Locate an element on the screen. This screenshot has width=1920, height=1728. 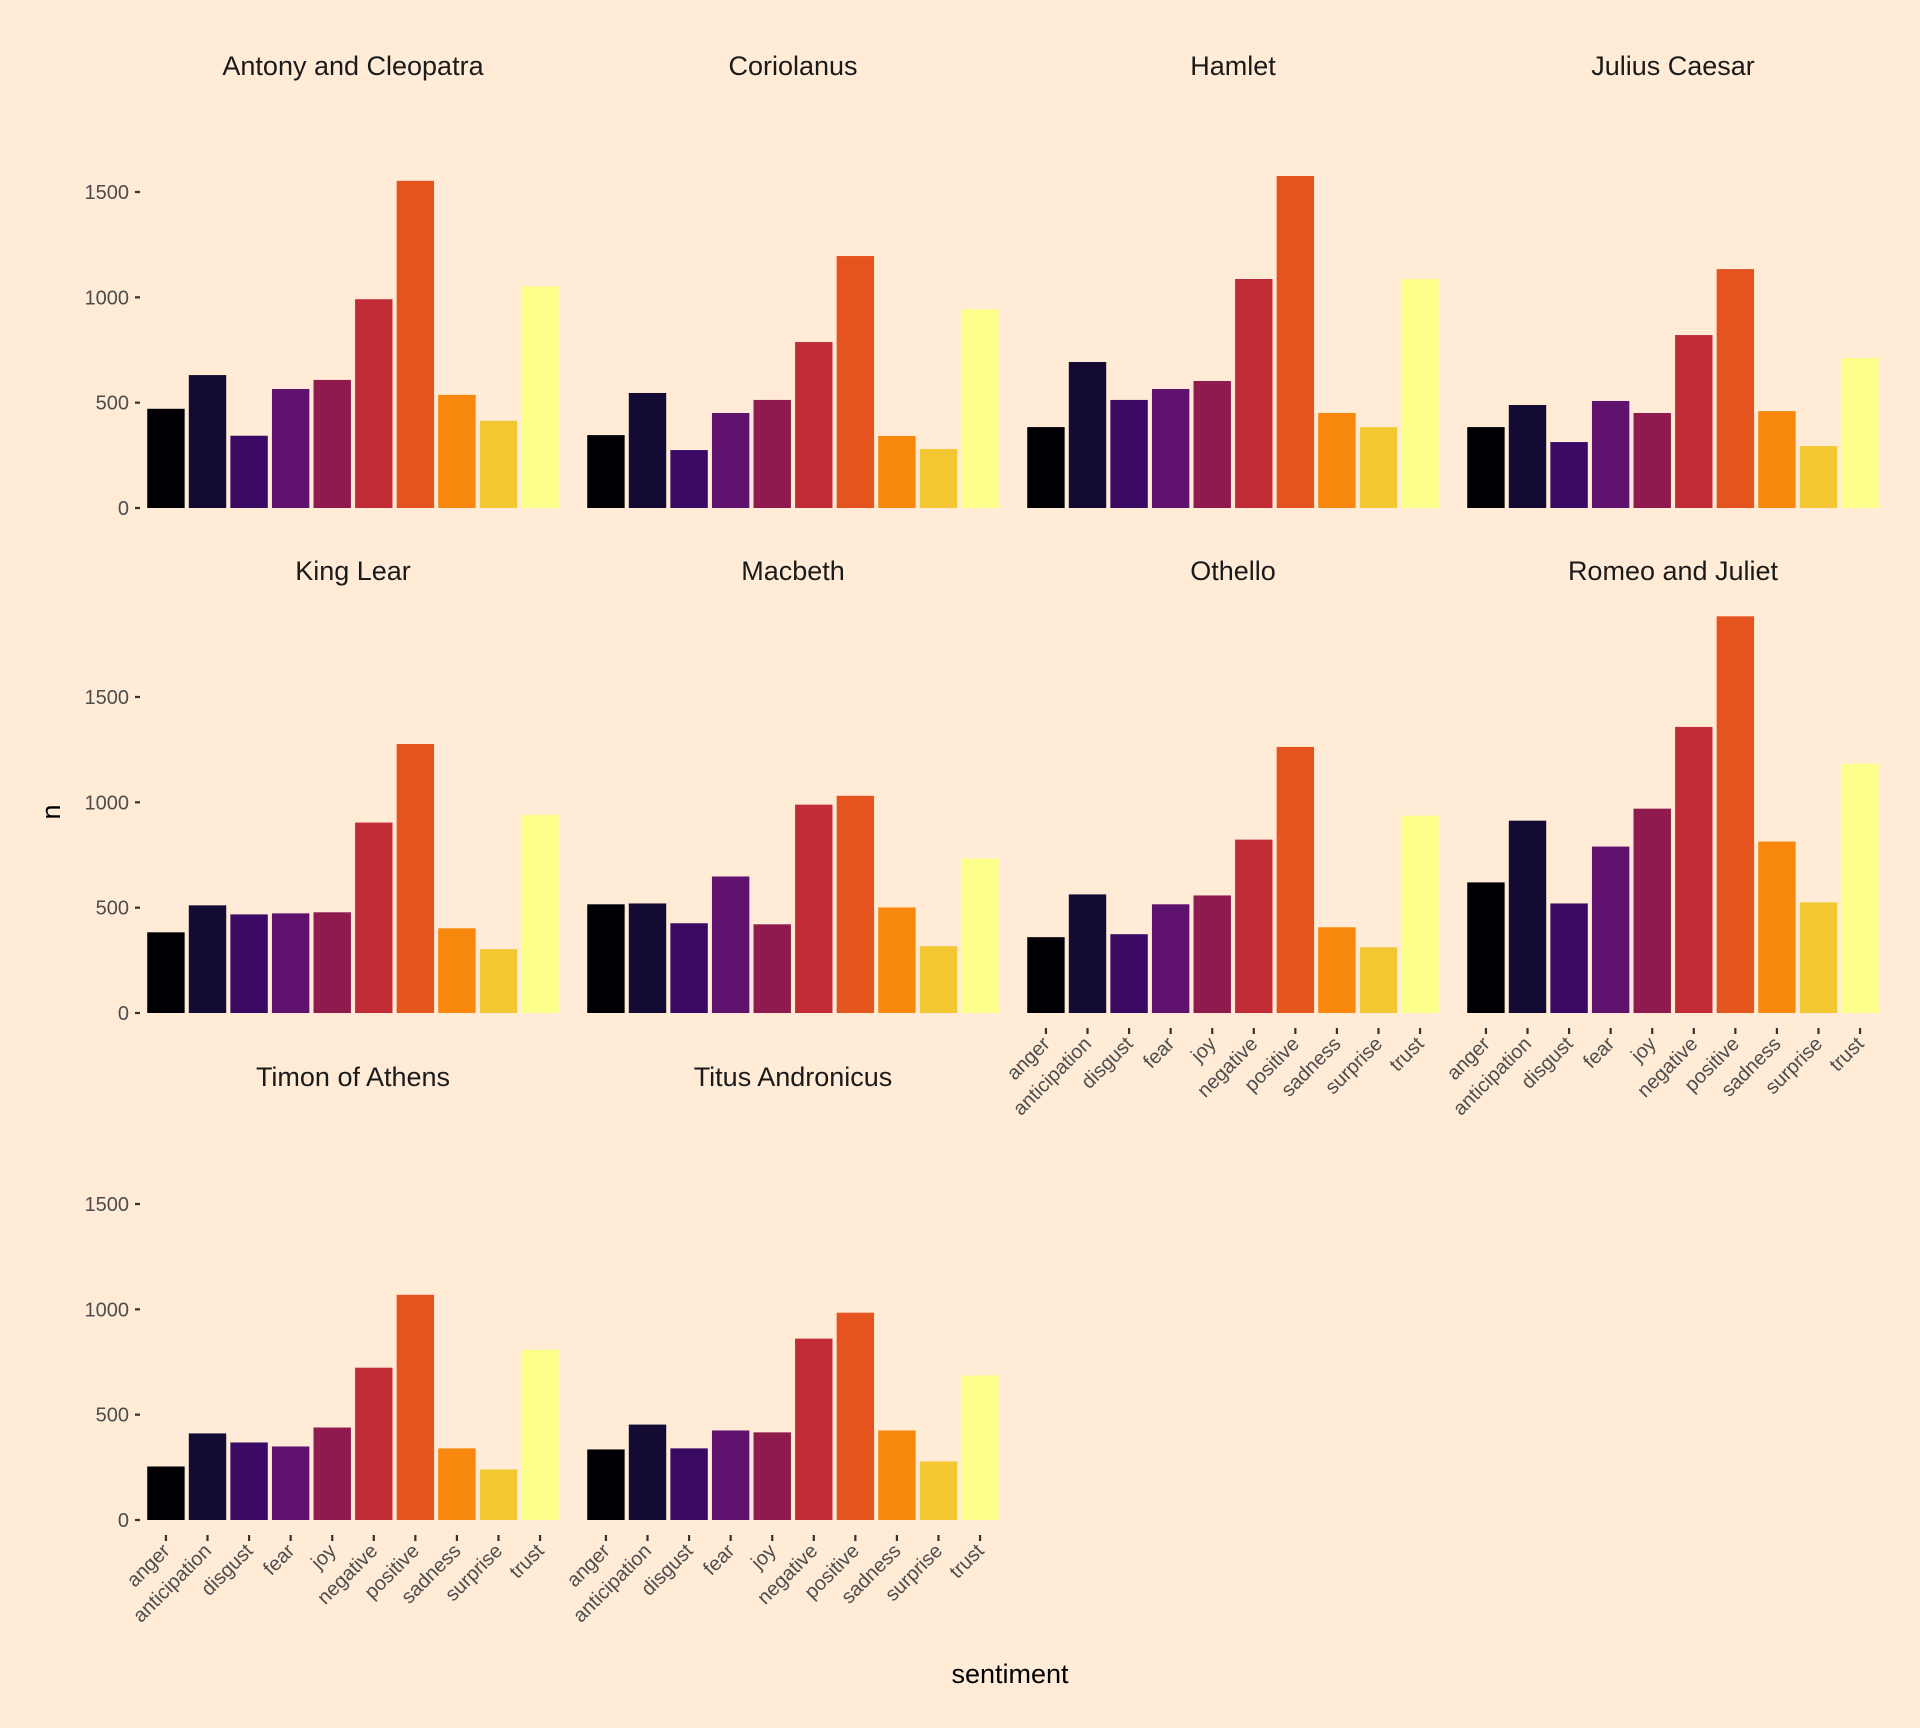
facet-title: Hamlet is located at coordinates (1233, 66).